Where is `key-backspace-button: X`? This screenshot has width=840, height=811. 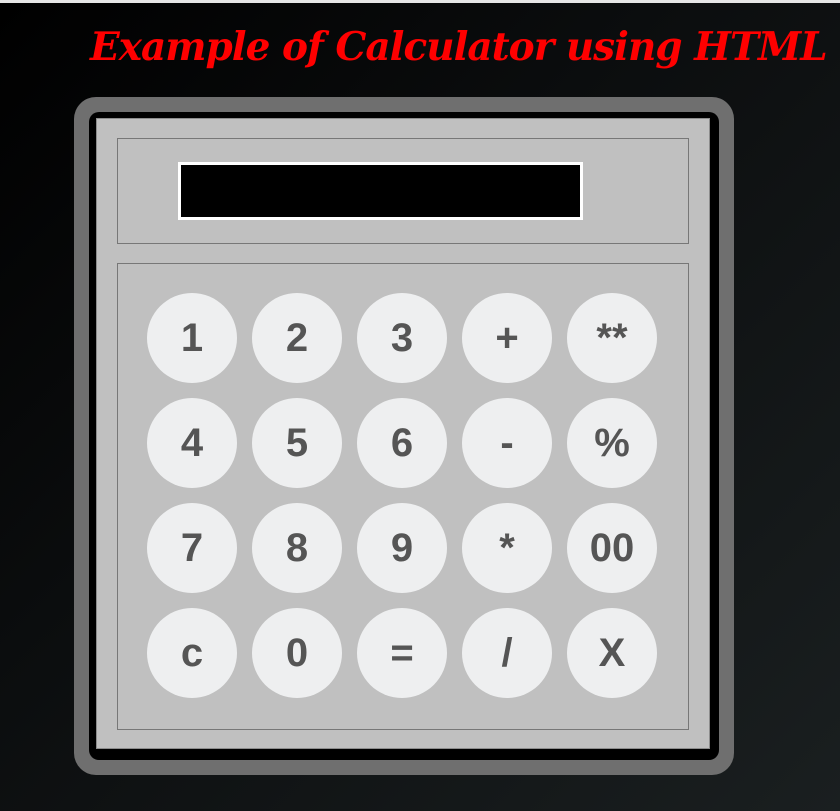
key-backspace-button: X is located at coordinates (612, 653).